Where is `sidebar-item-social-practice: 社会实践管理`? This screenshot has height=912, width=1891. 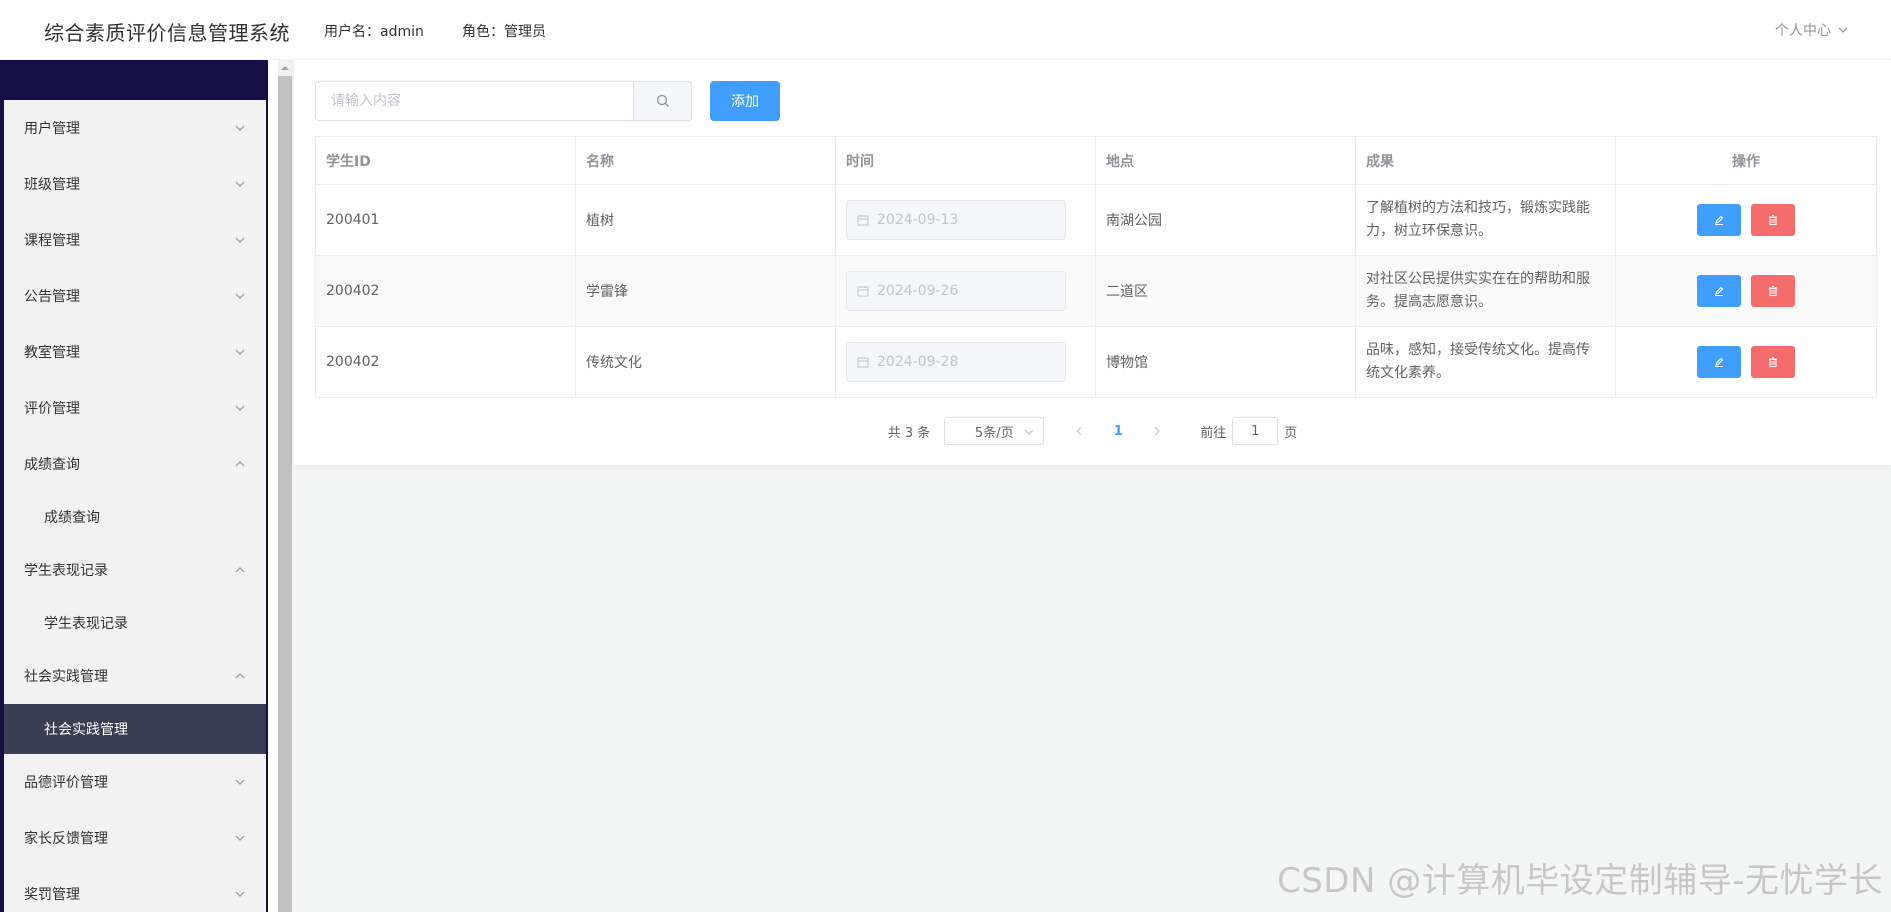
sidebar-item-social-practice: 社会实践管理 is located at coordinates (135, 676).